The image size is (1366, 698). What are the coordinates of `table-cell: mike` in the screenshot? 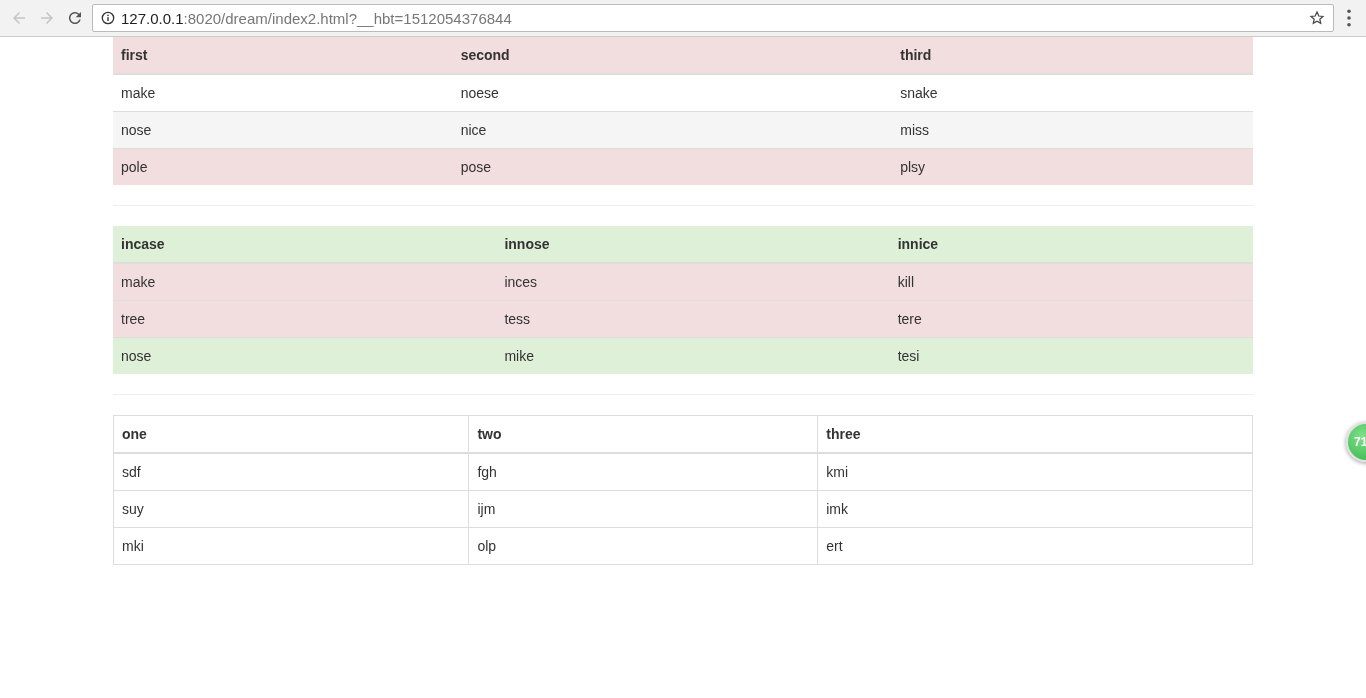 It's located at (693, 355).